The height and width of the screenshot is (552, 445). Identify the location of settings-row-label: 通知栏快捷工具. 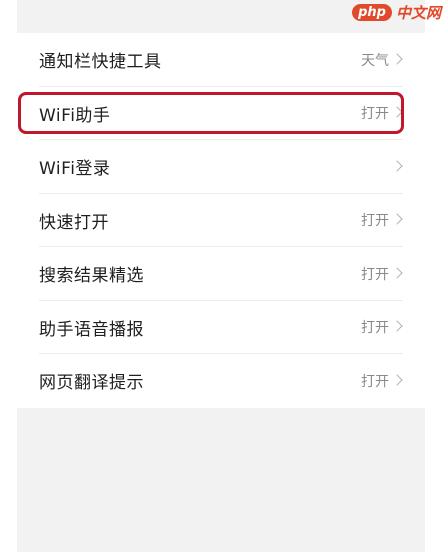
(100, 62).